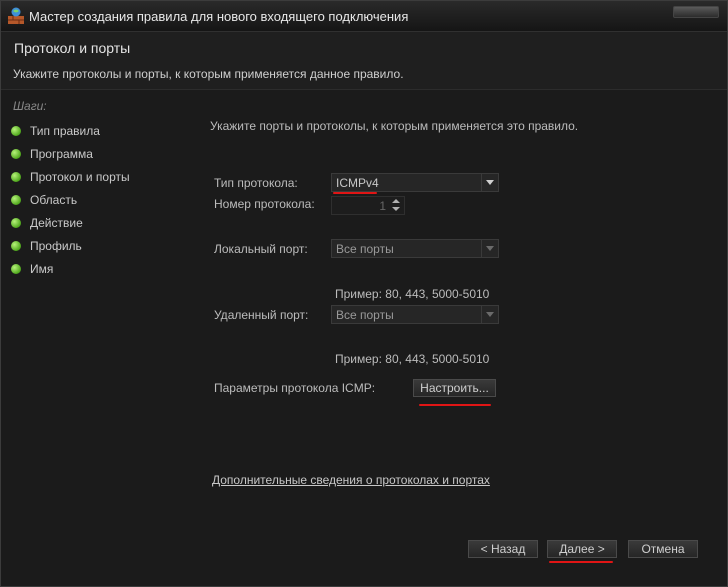  Describe the element at coordinates (415, 248) in the screenshot. I see `local-port-select: Все порты` at that location.